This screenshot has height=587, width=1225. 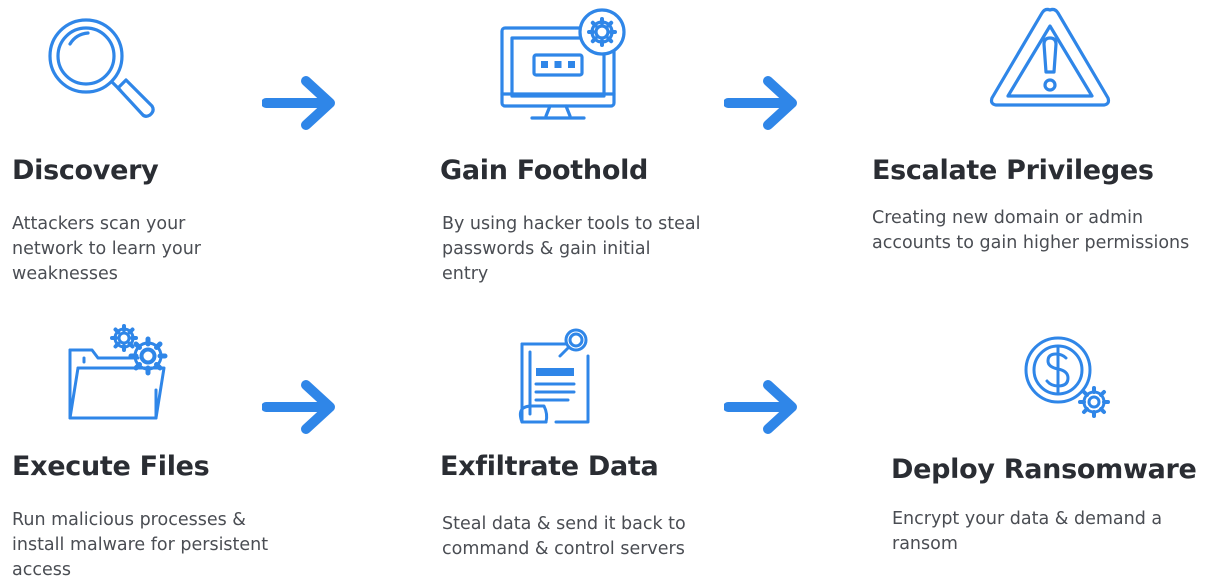 I want to click on document-search-icon, so click(x=562, y=378).